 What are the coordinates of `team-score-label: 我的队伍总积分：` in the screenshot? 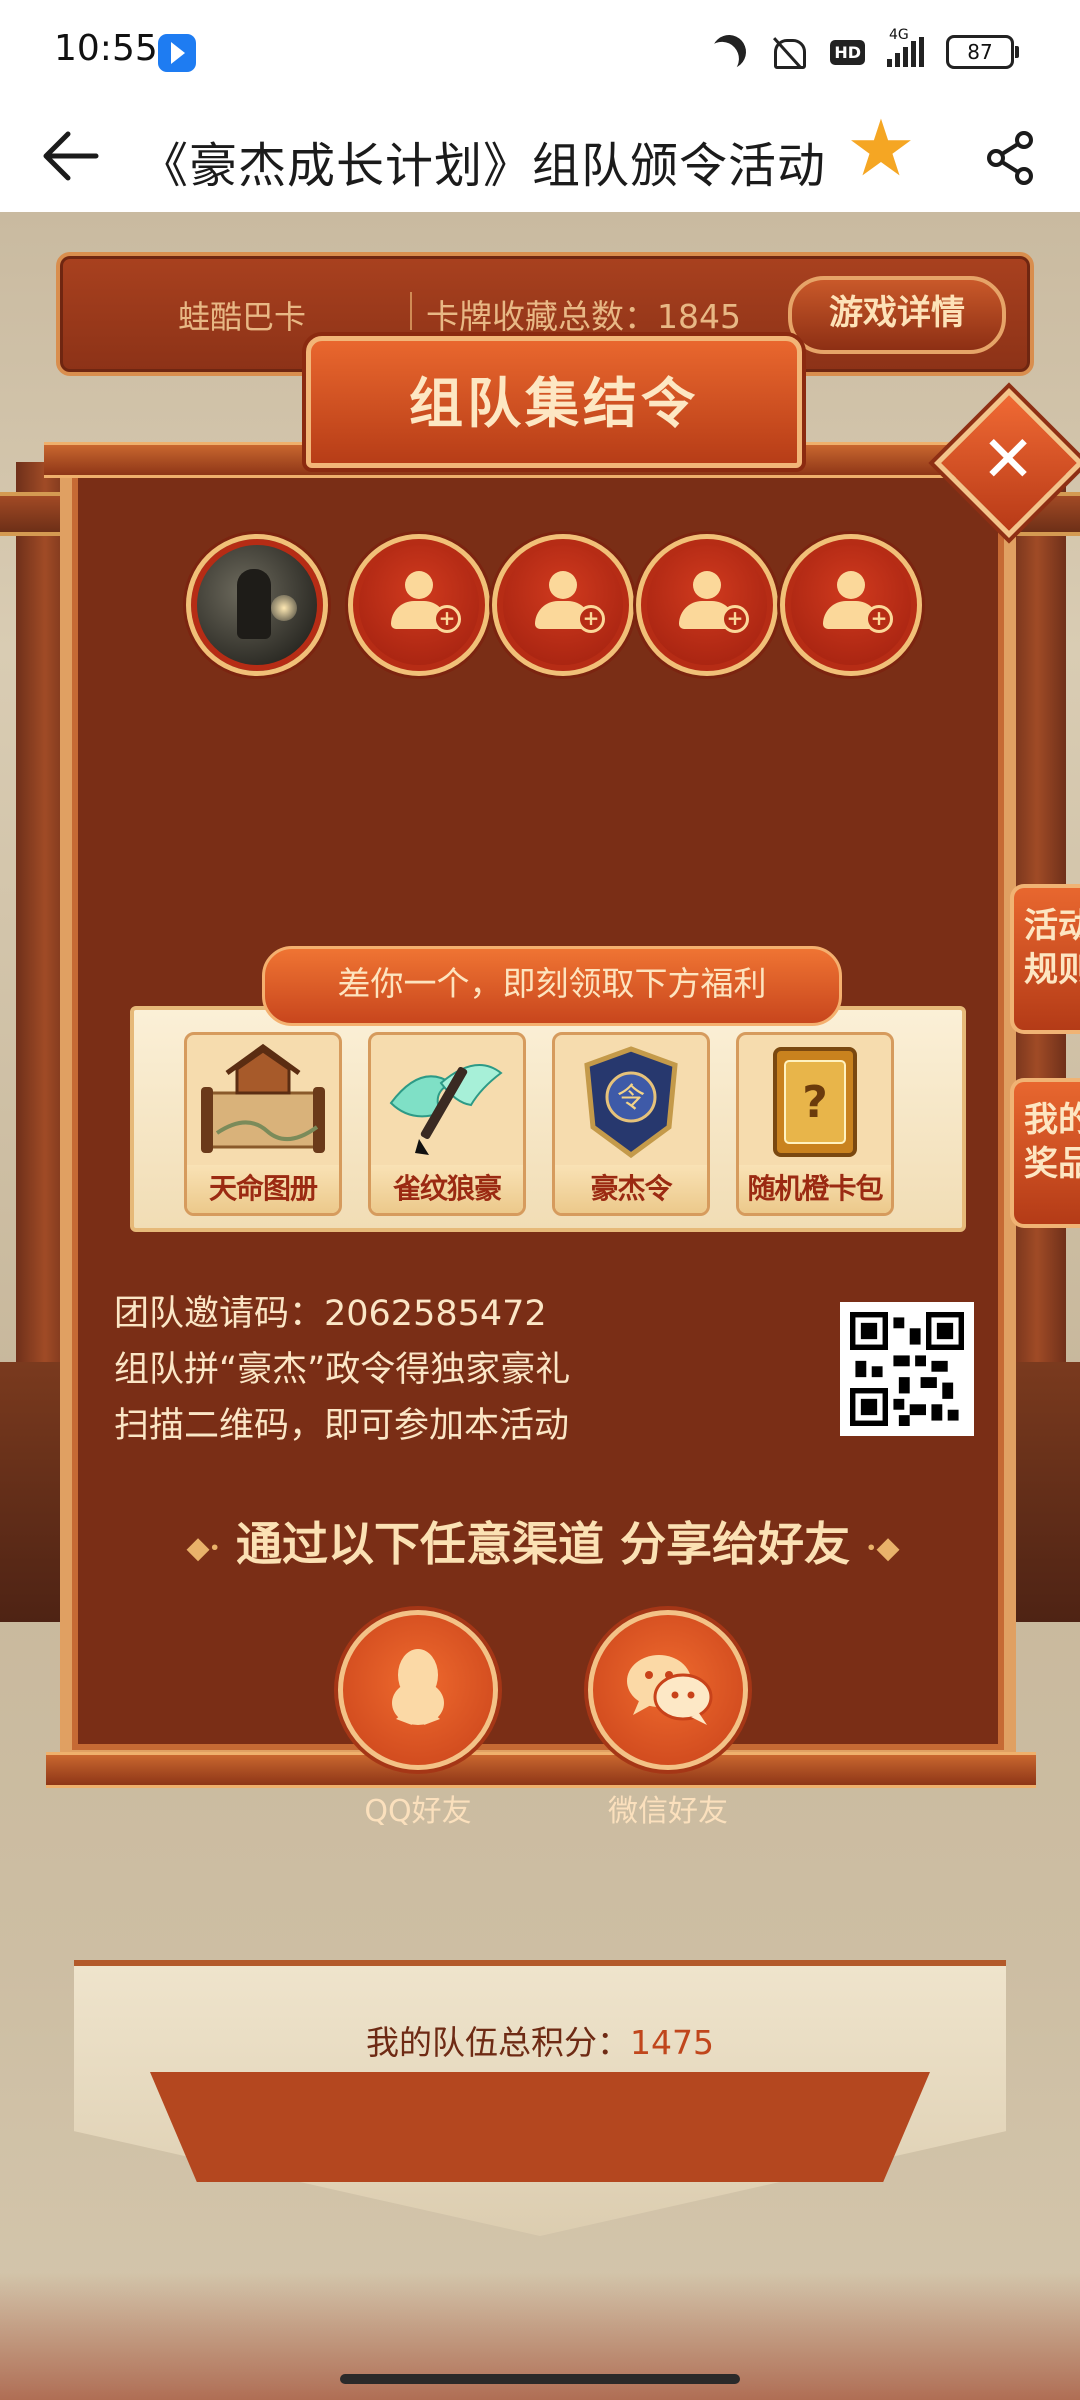 It's located at (498, 2042).